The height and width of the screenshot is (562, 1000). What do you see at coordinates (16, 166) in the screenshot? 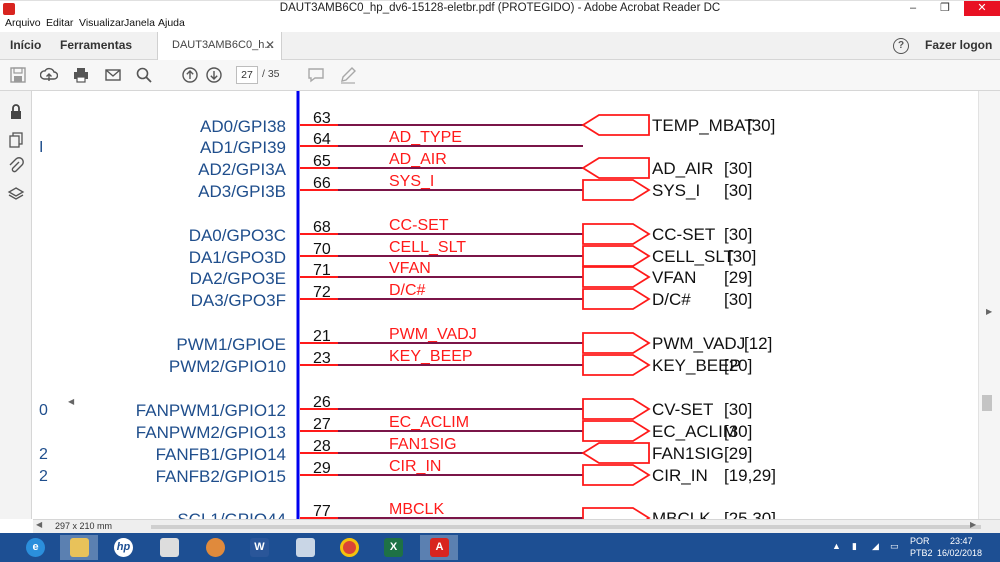
I see `attachment-icon` at bounding box center [16, 166].